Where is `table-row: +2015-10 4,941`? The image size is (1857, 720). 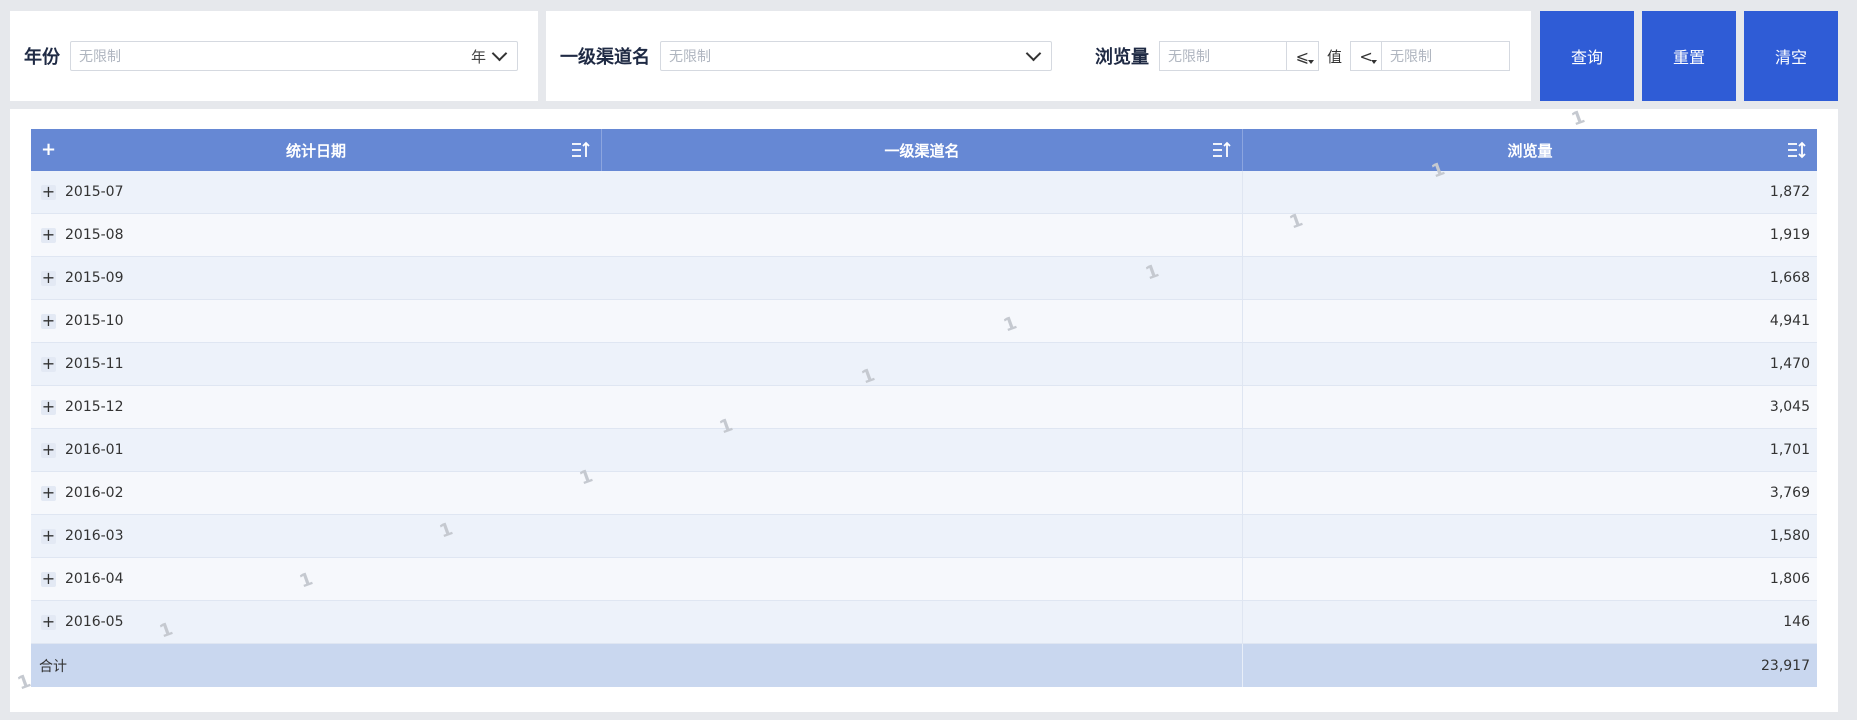 table-row: +2015-10 4,941 is located at coordinates (924, 321).